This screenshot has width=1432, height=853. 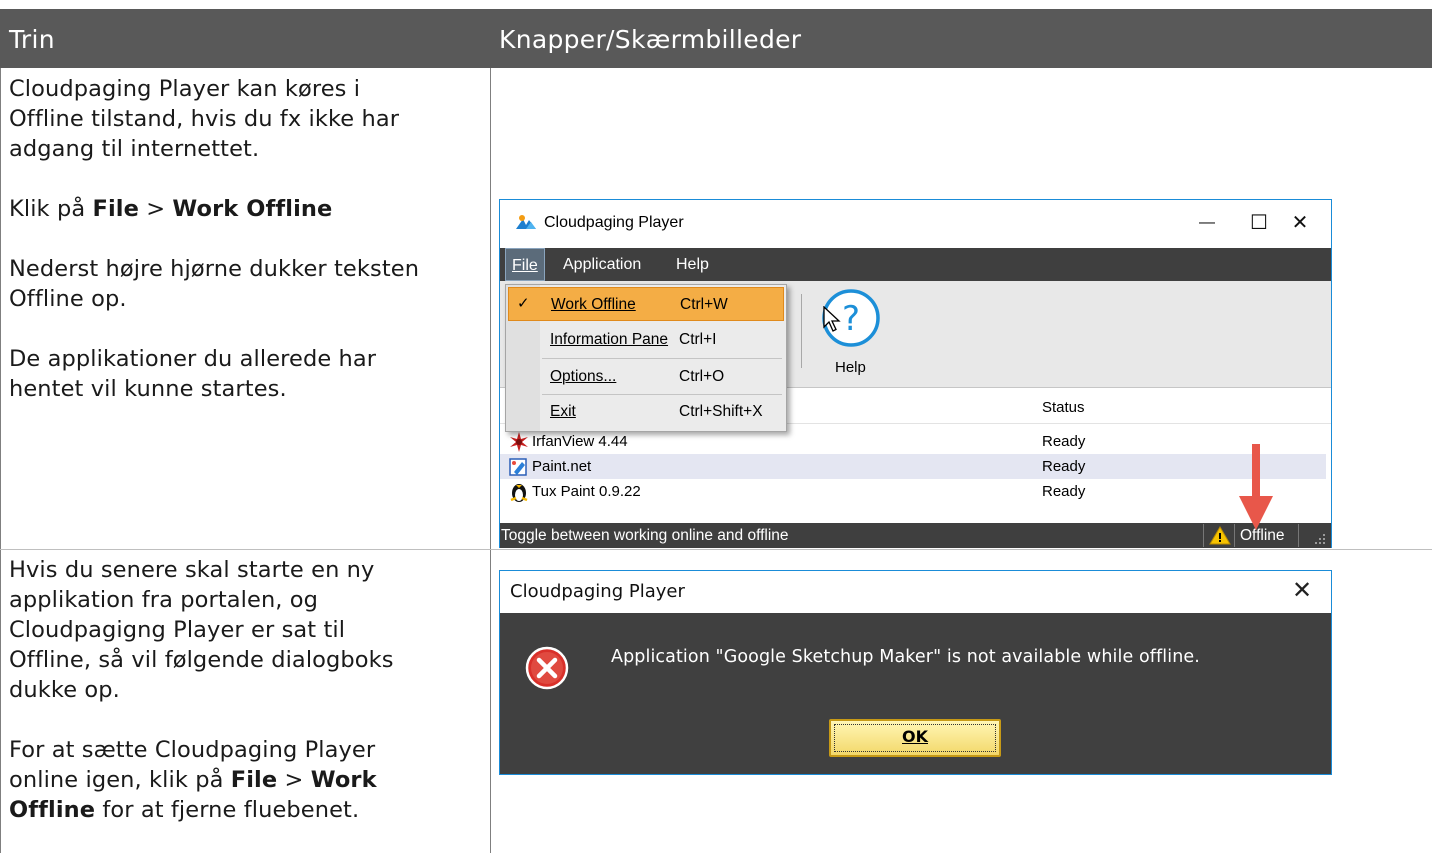 I want to click on text-line: For at sætte Cloudpaging Player, so click(x=192, y=750).